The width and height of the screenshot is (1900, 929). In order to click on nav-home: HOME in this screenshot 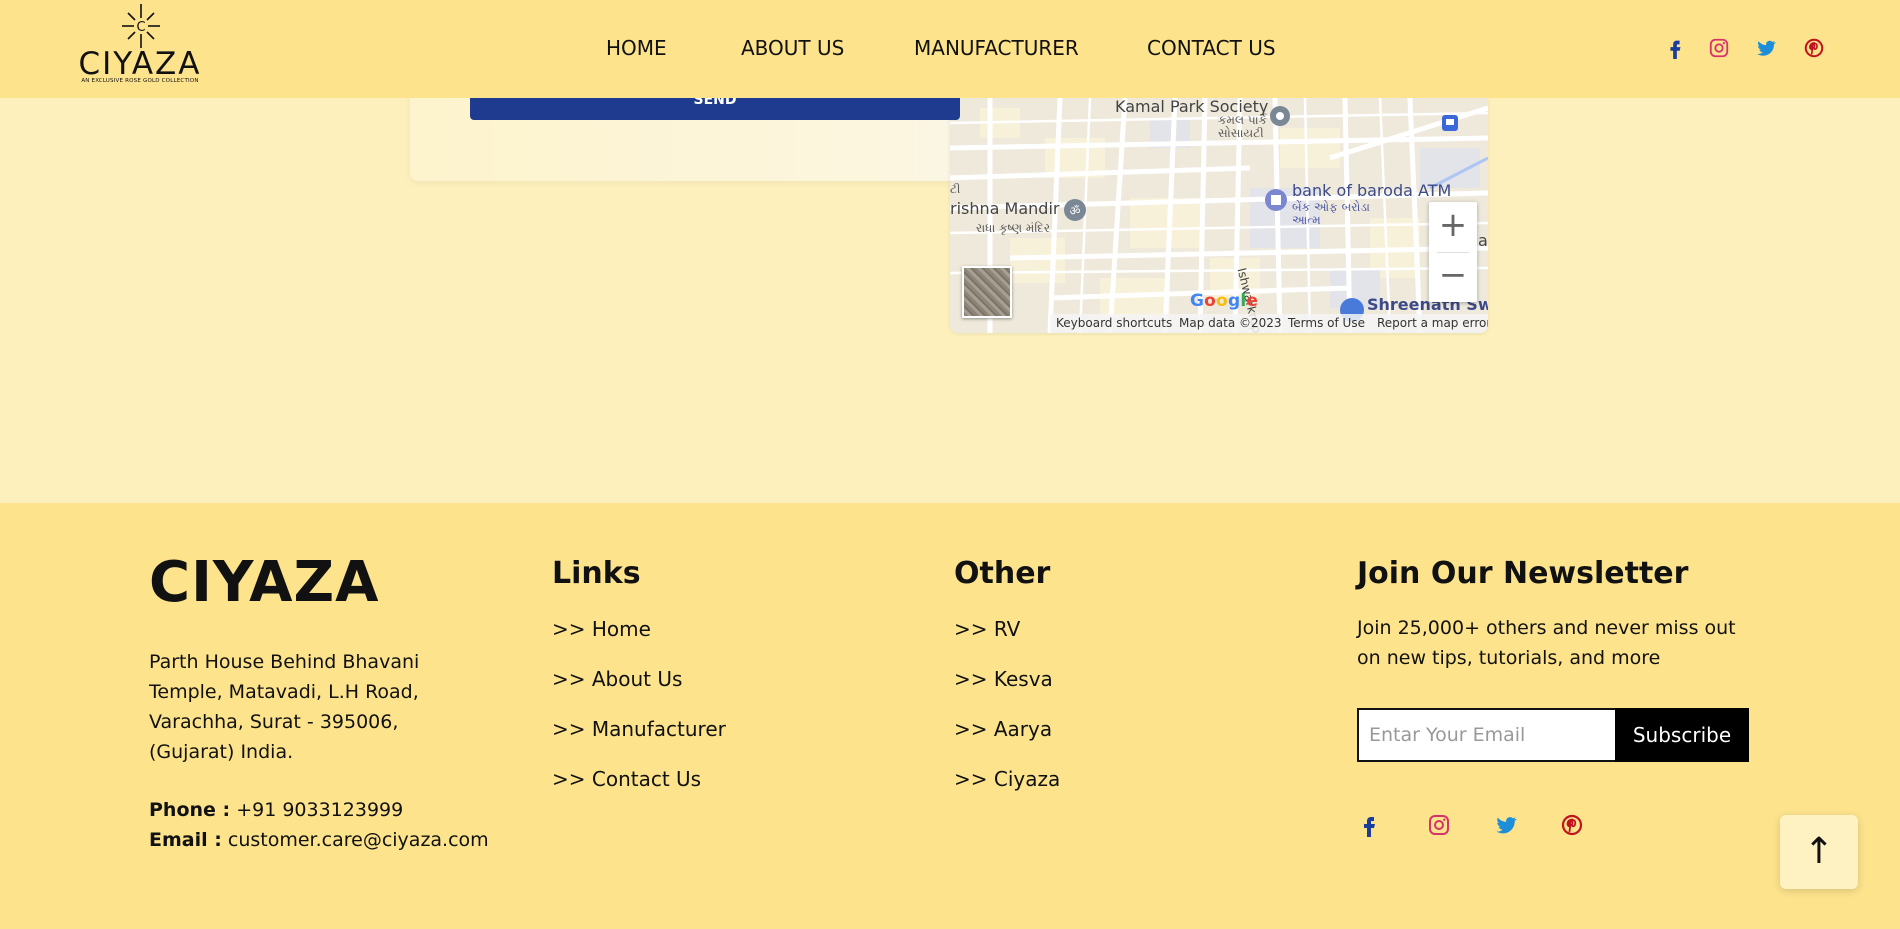, I will do `click(636, 48)`.